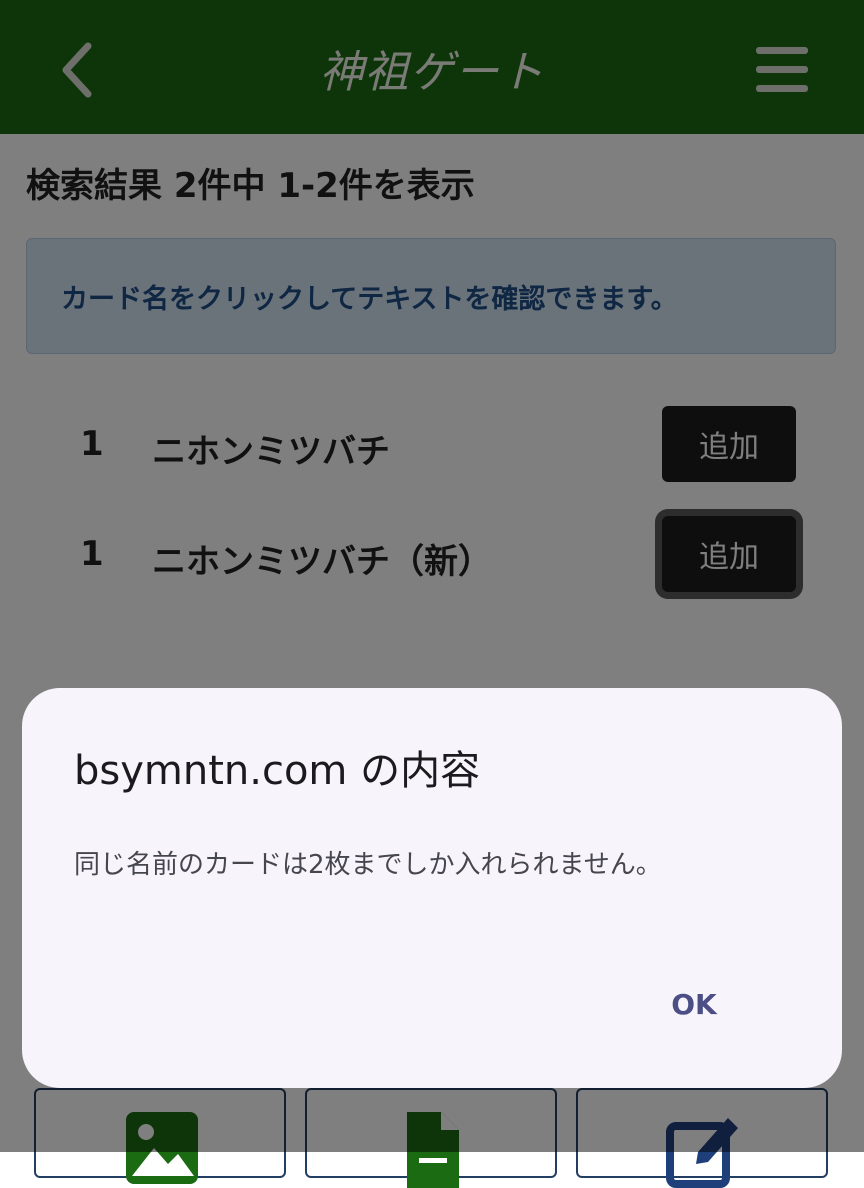  Describe the element at coordinates (277, 771) in the screenshot. I see `dialog-title: bsymntn.com の内容` at that location.